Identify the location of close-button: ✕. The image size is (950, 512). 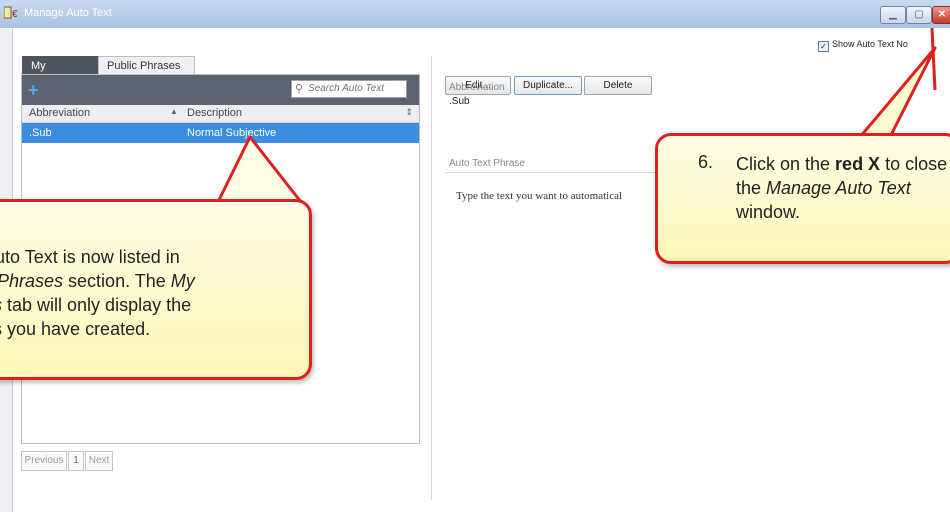
(941, 15).